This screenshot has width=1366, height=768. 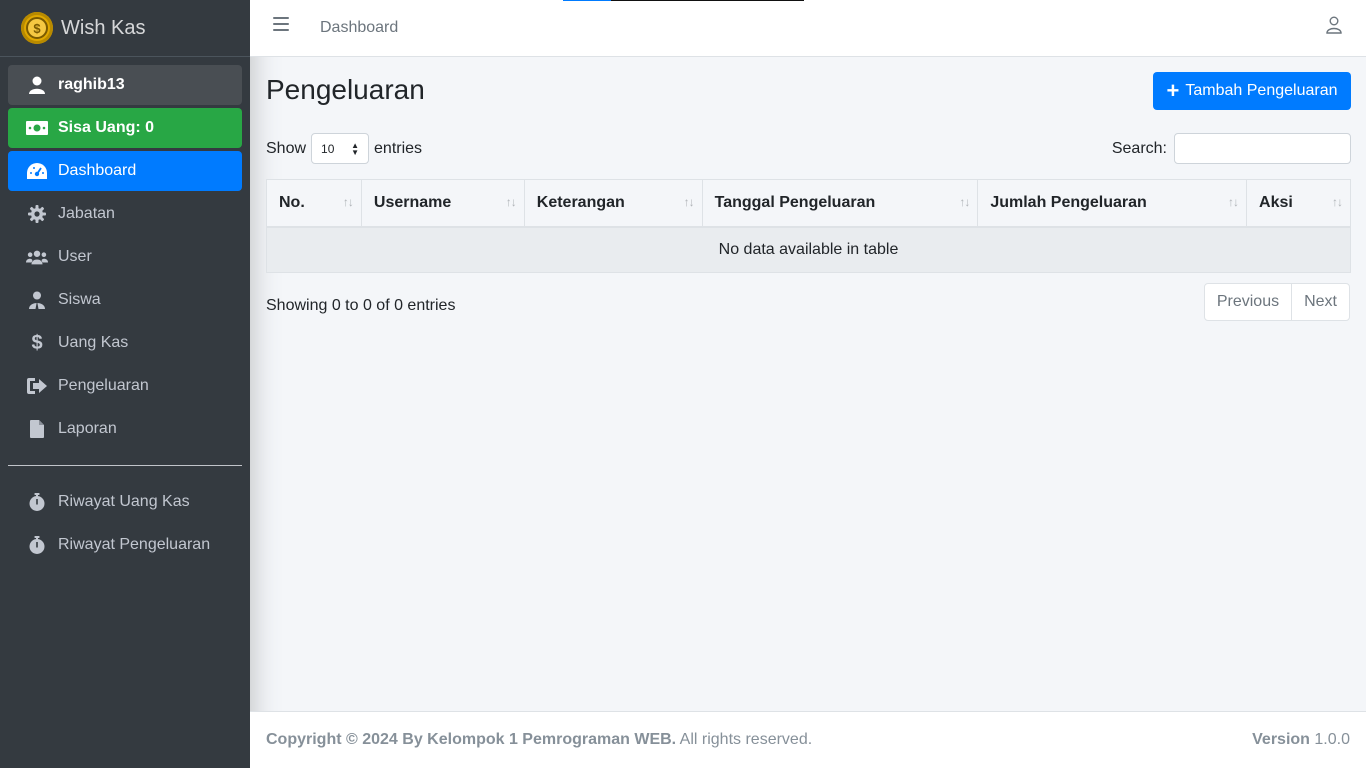 I want to click on nav-link-dashboard: Dashboard, so click(x=359, y=28).